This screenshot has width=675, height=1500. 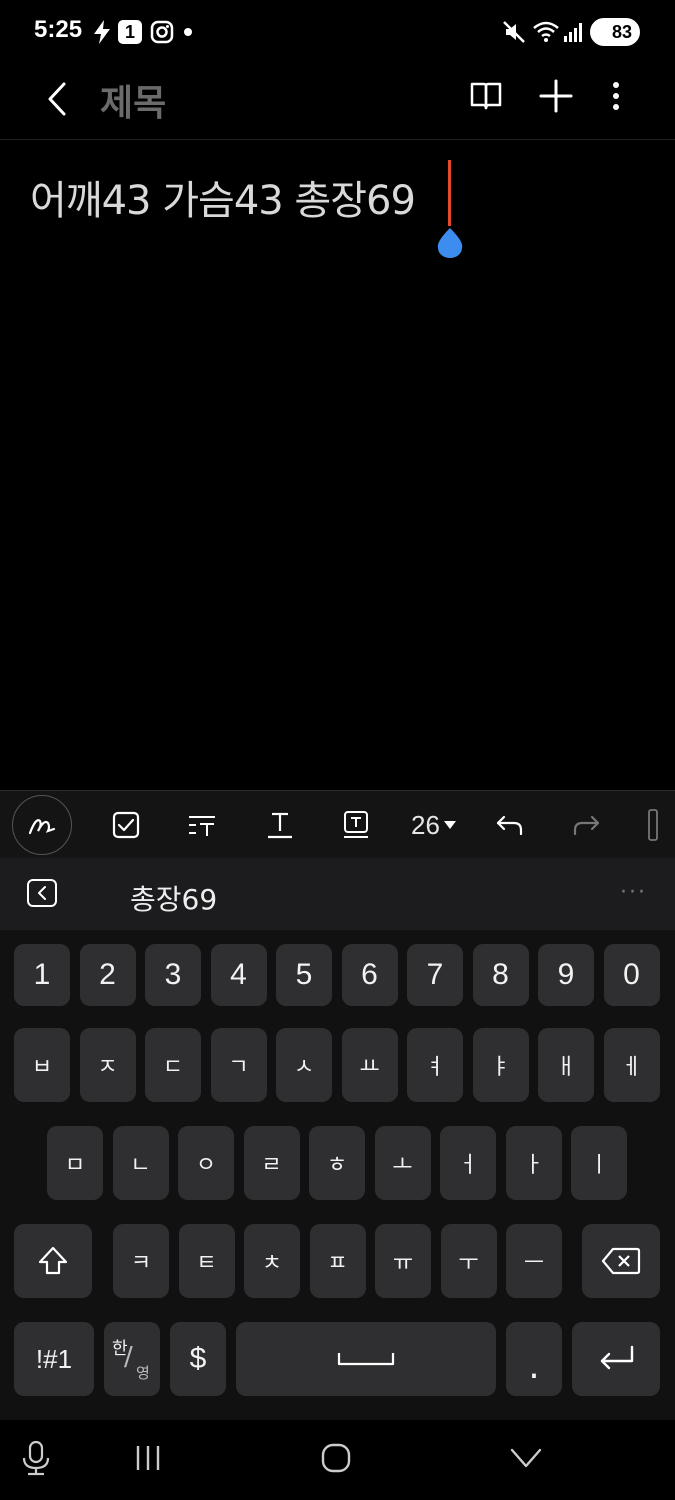 I want to click on redo-button, so click(x=586, y=825).